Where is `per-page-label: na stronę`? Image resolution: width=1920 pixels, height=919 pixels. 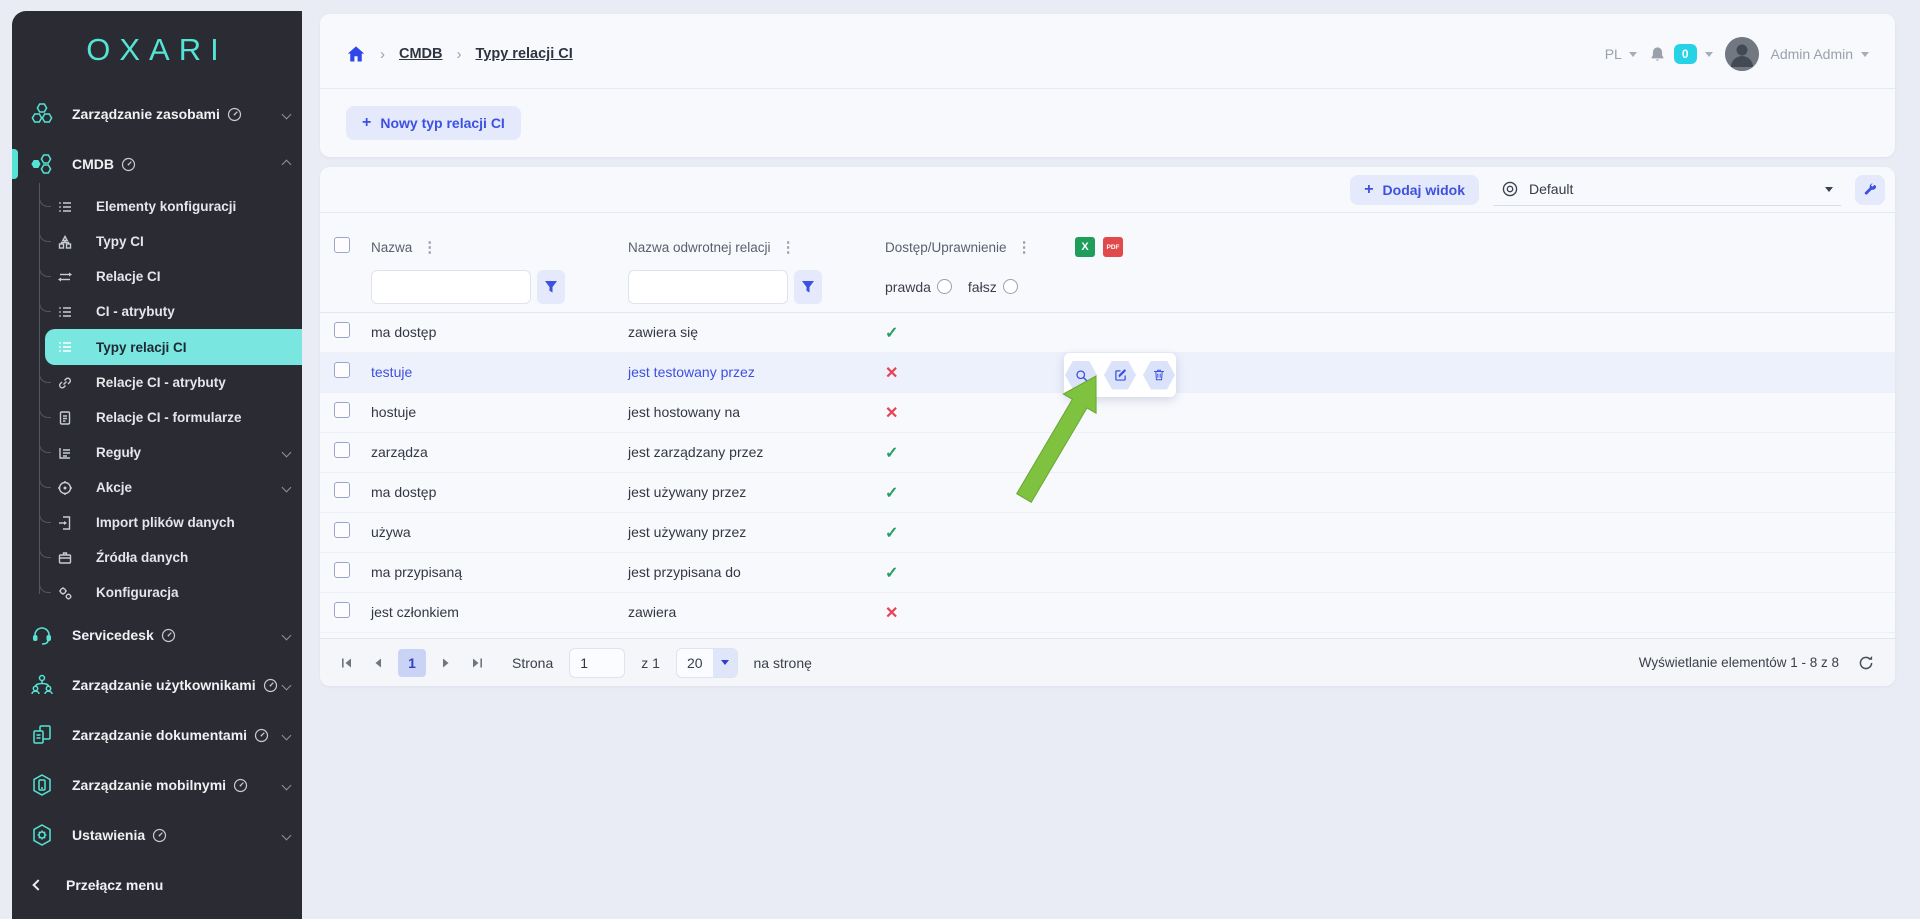
per-page-label: na stronę is located at coordinates (782, 662).